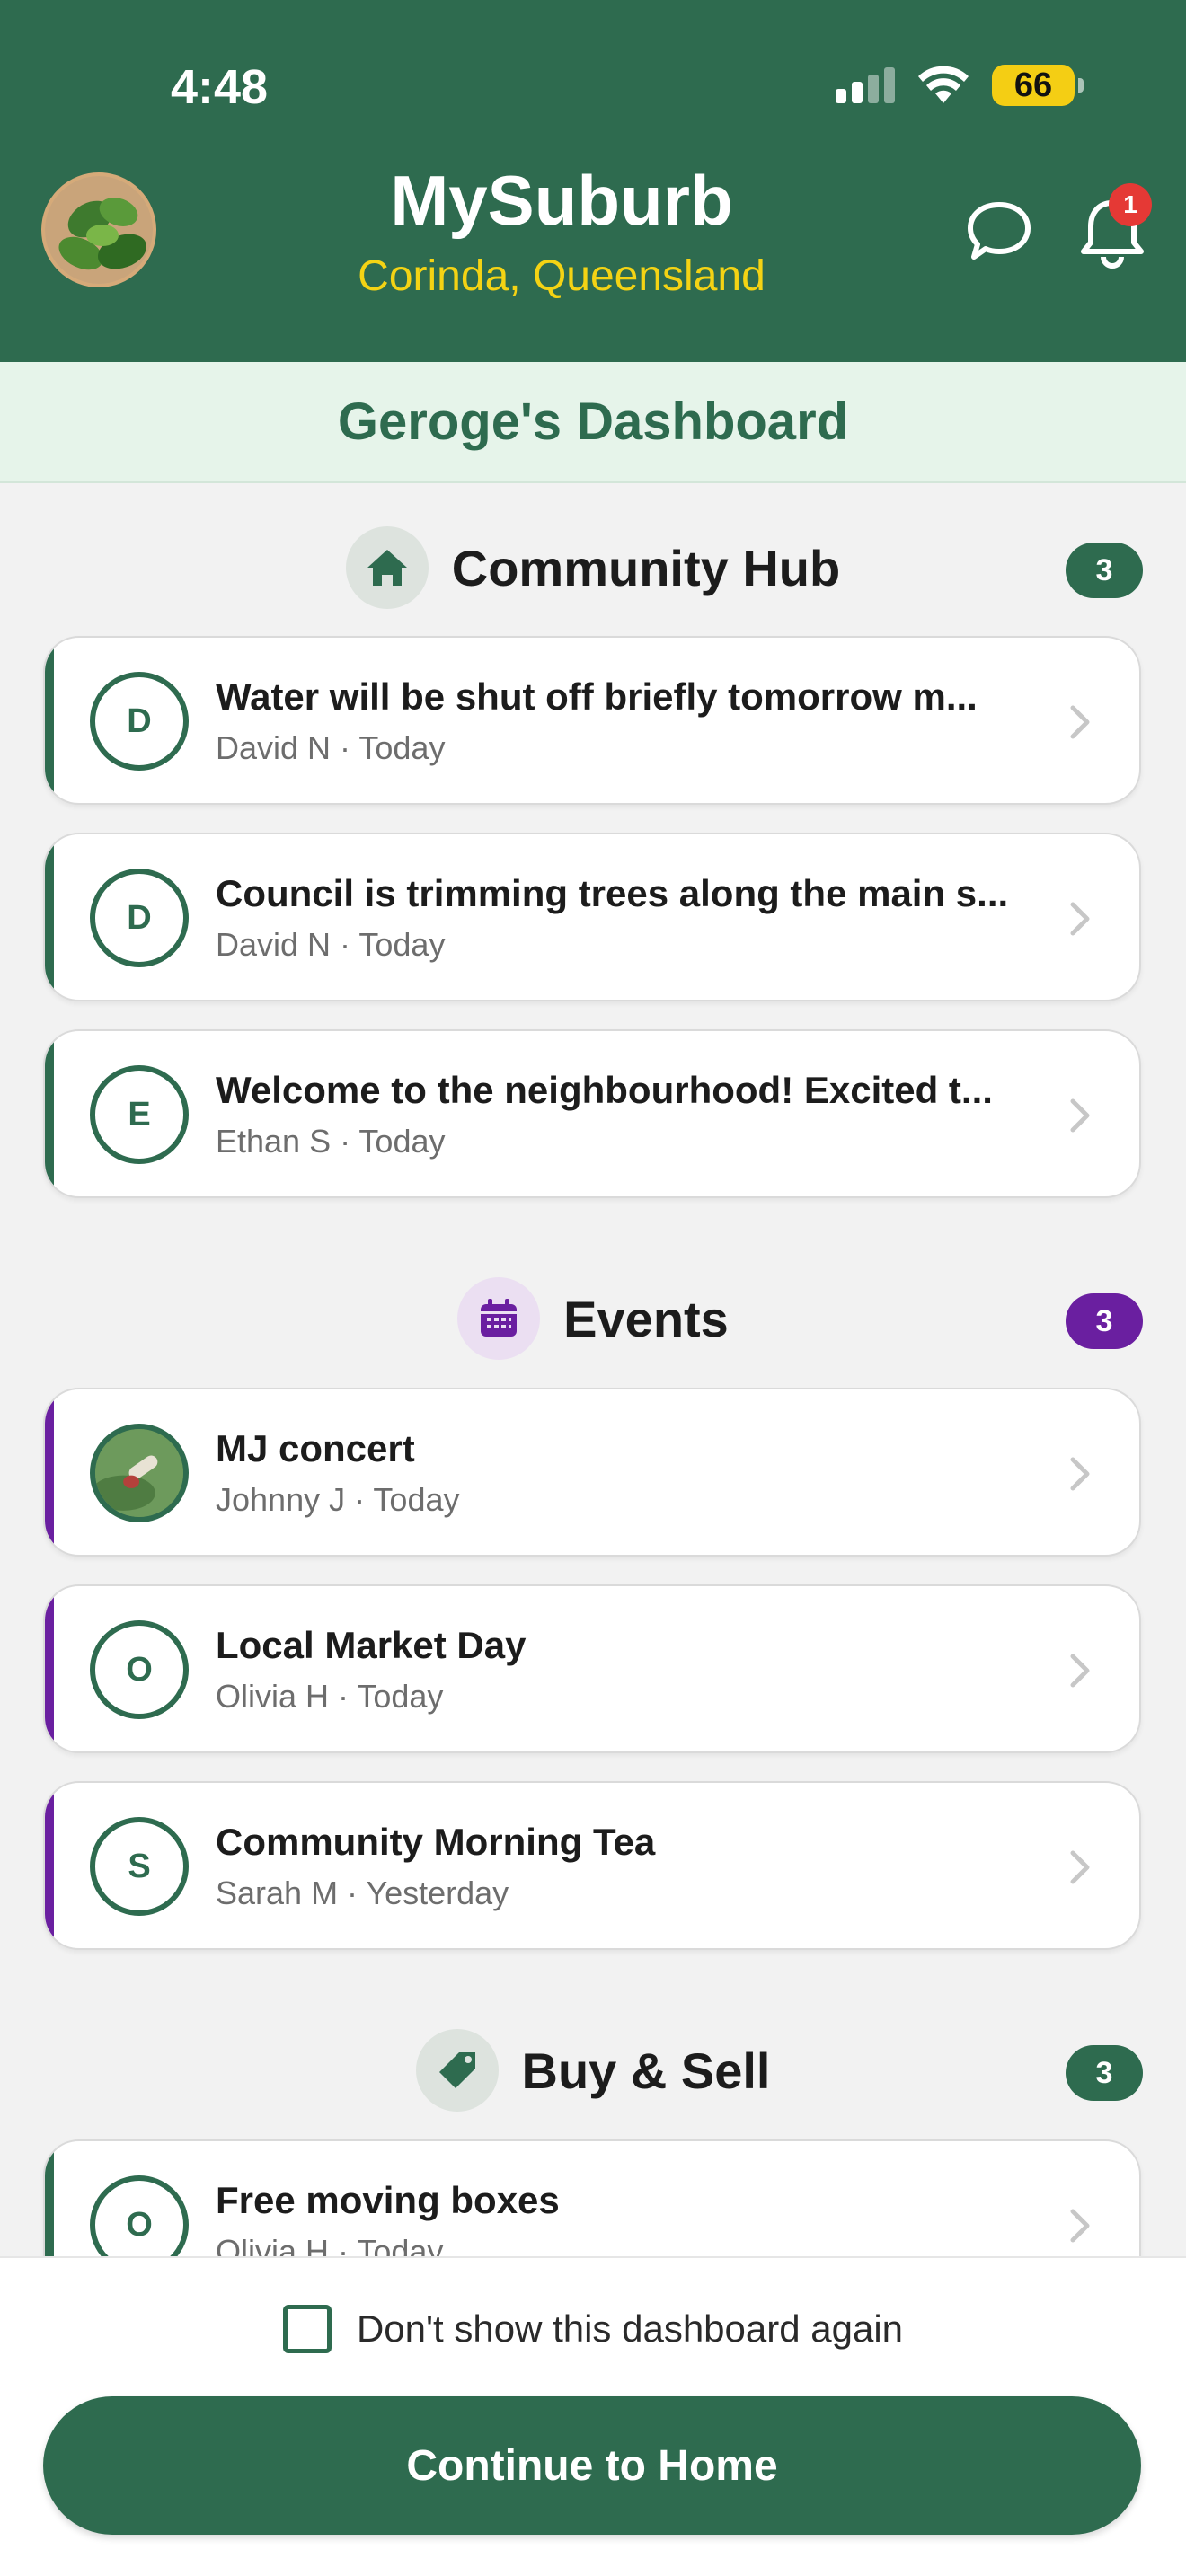 The width and height of the screenshot is (1186, 2576). What do you see at coordinates (220, 87) in the screenshot?
I see `status-time: 4:48` at bounding box center [220, 87].